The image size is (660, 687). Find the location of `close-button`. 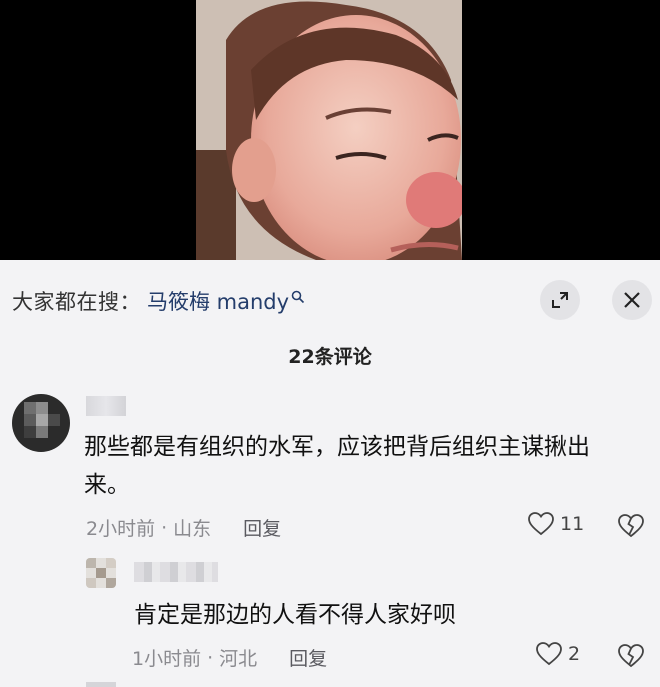

close-button is located at coordinates (632, 300).